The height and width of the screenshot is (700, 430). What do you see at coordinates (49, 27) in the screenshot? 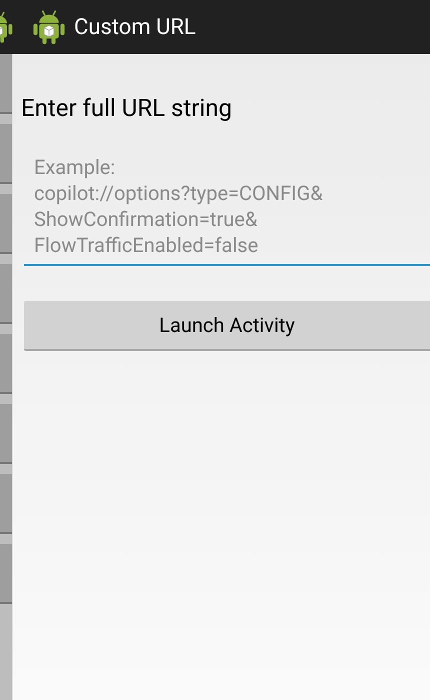
I see `android-icon` at bounding box center [49, 27].